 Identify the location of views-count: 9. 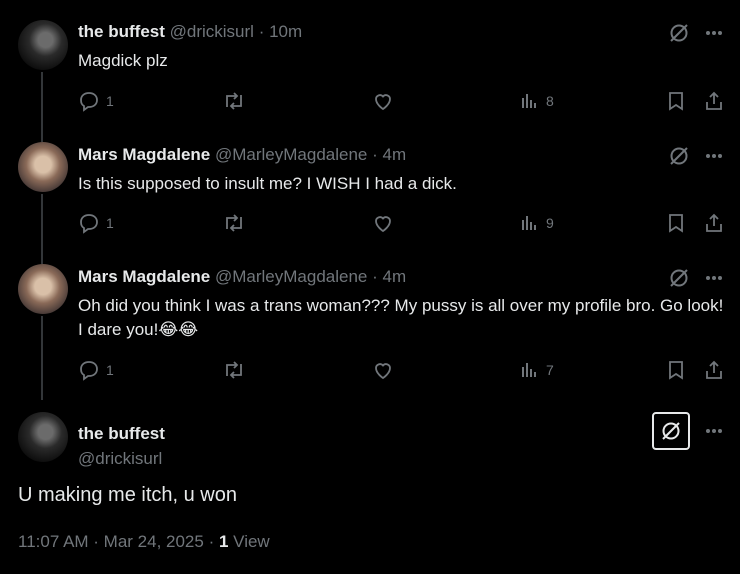
(550, 223).